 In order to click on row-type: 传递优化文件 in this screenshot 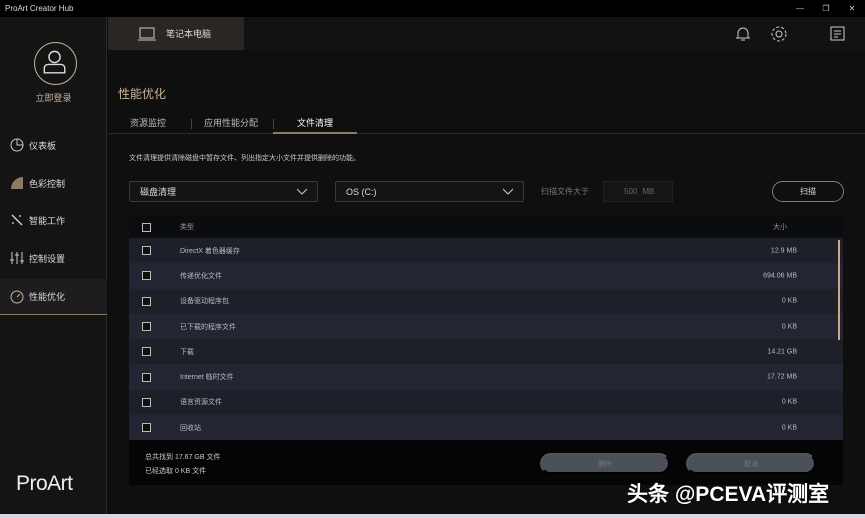, I will do `click(201, 276)`.